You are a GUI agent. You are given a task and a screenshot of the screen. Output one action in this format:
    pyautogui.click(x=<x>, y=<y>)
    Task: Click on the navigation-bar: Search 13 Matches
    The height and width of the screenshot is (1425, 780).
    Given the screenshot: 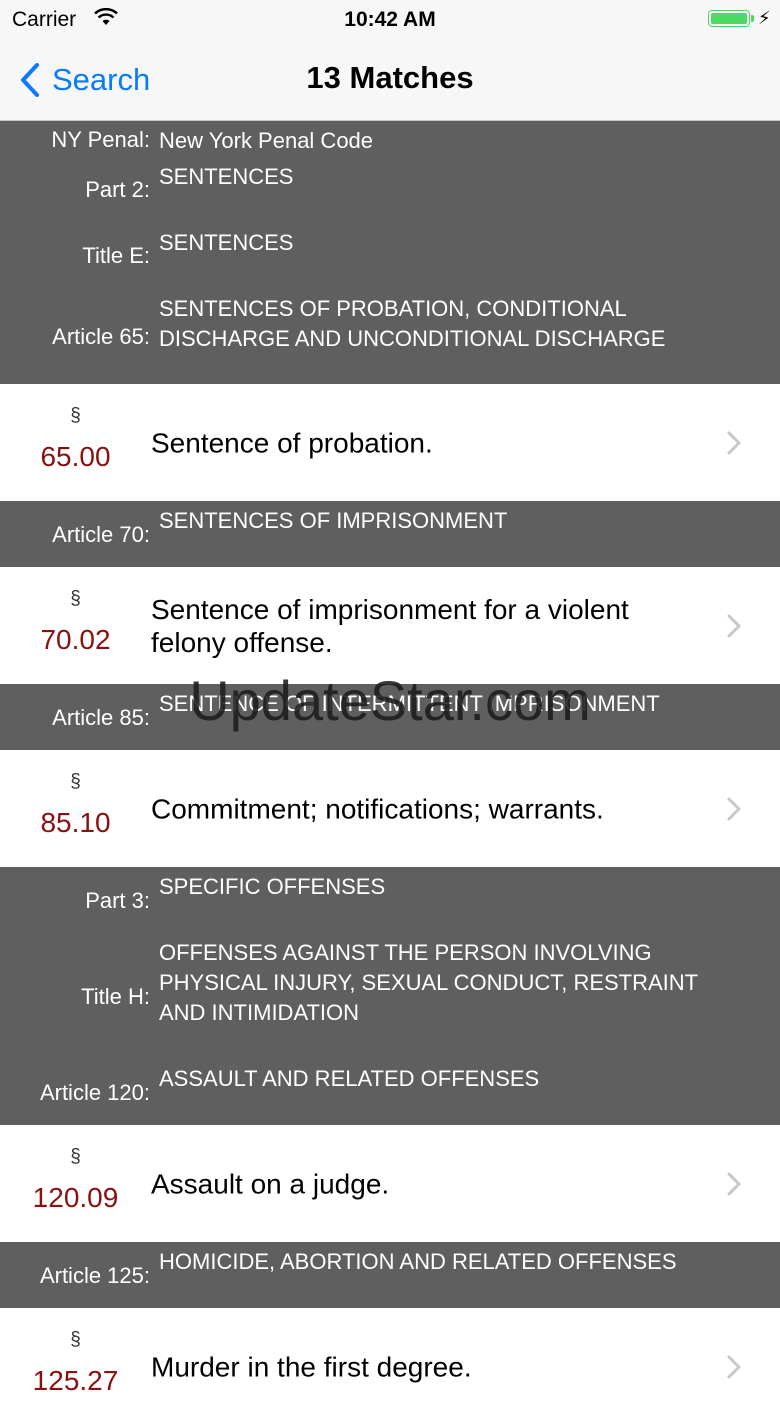 What is the action you would take?
    pyautogui.click(x=390, y=80)
    